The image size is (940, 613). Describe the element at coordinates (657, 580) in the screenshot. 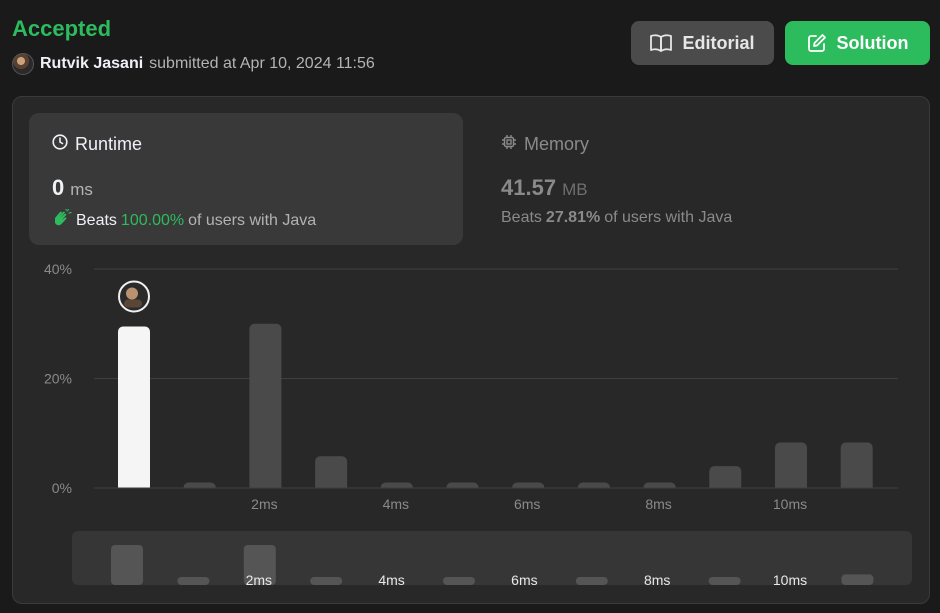

I see `overview-tick-label: 8ms` at that location.